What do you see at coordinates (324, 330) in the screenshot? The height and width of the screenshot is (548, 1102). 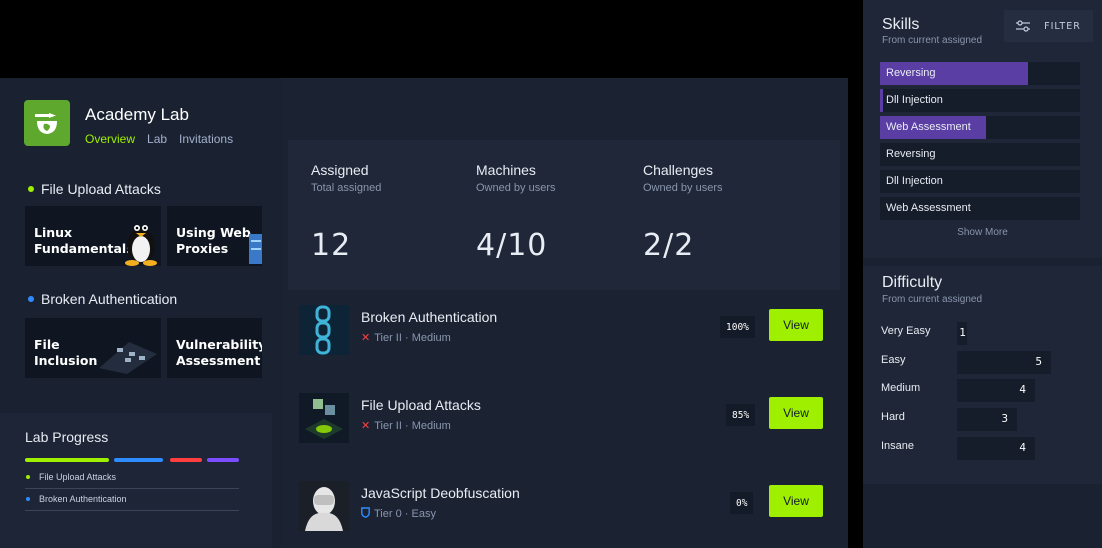 I see `module-thumbnail-chain` at bounding box center [324, 330].